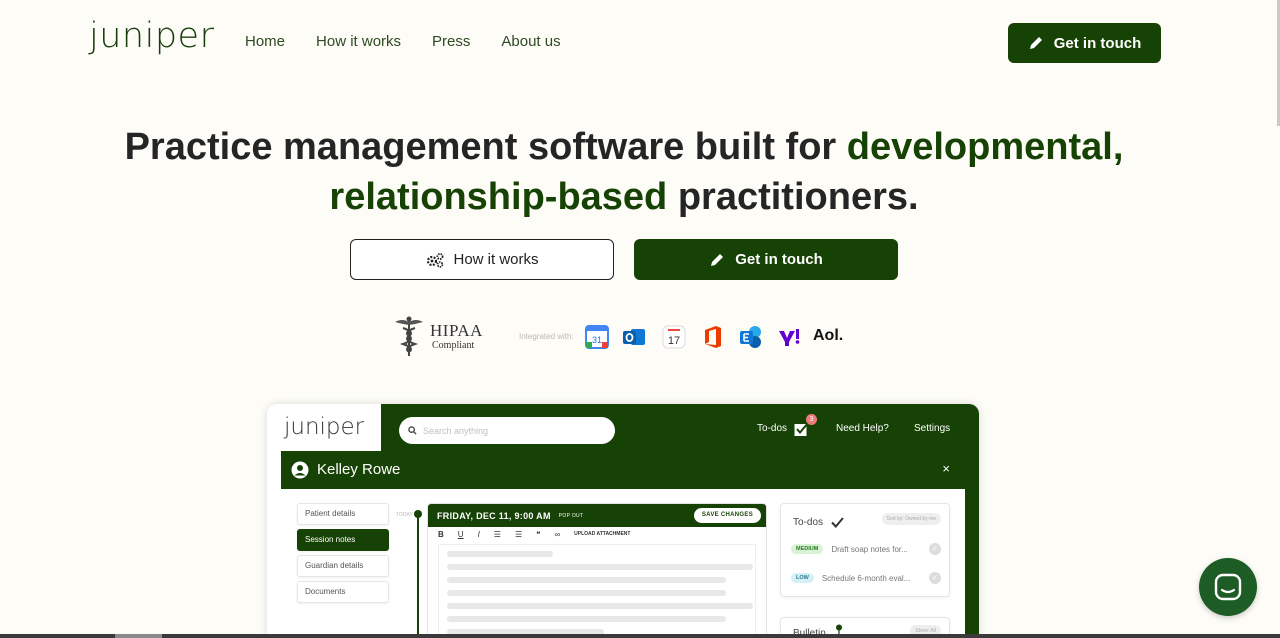 The height and width of the screenshot is (638, 1280). I want to click on mock-timeline-dot, so click(418, 514).